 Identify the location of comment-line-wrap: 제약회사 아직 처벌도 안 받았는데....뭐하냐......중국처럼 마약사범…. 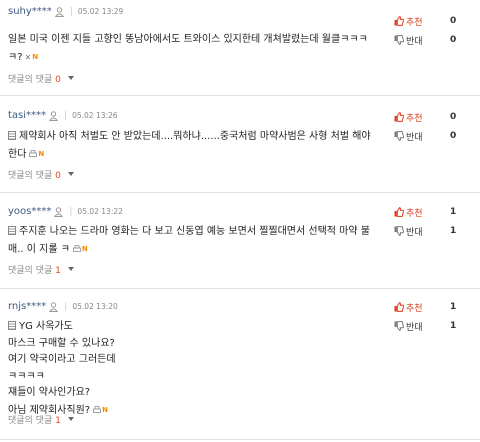
(208, 137).